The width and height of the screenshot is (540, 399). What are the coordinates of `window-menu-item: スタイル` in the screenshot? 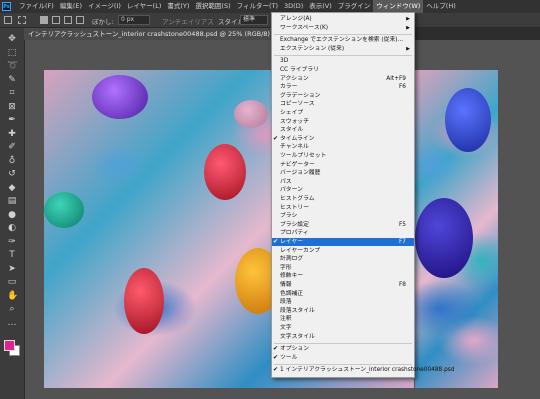 It's located at (343, 130).